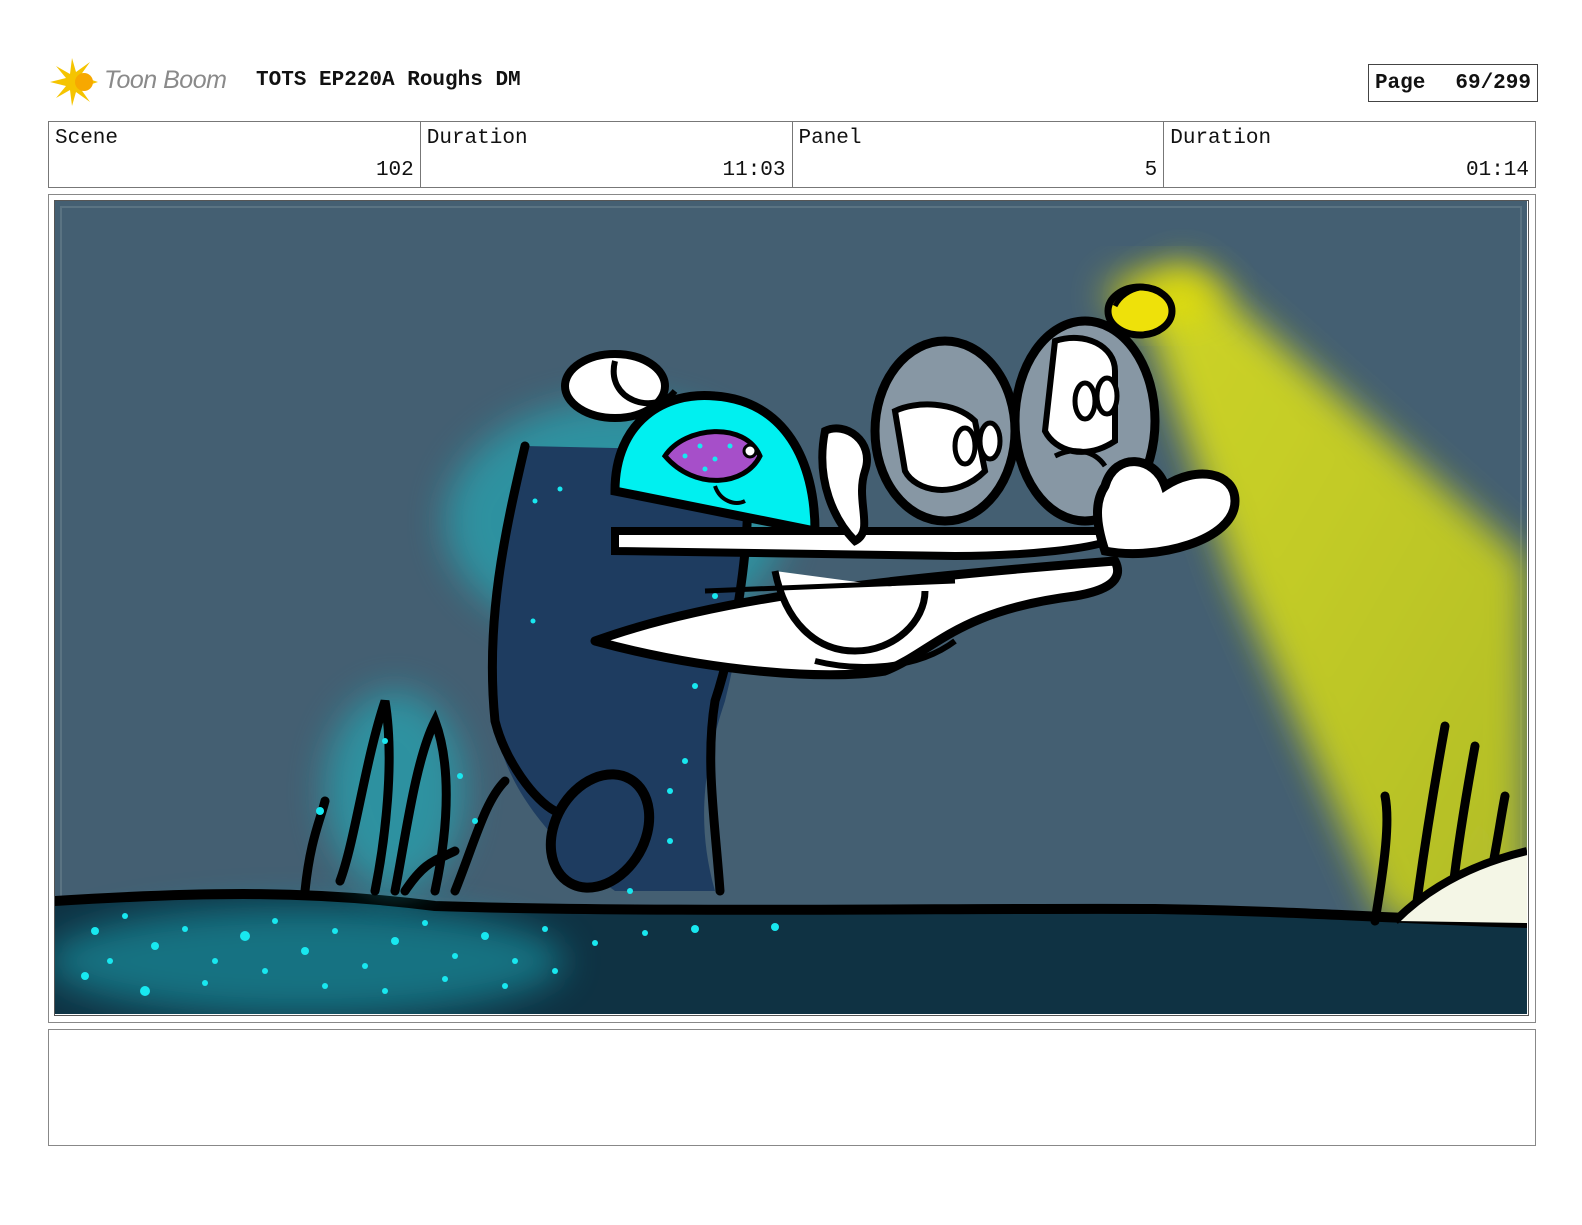 Image resolution: width=1582 pixels, height=1225 pixels. I want to click on page-indicator: Page 69/299, so click(1452, 83).